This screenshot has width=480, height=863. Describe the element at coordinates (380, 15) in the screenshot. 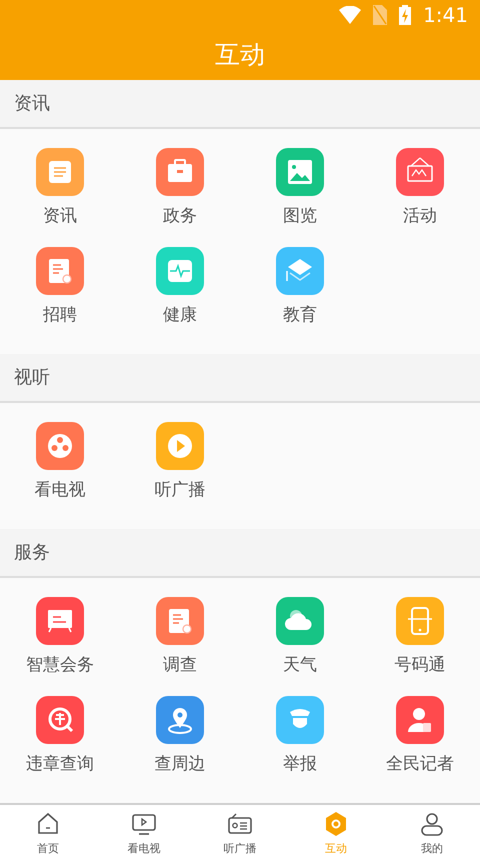

I see `no-sim-icon` at that location.